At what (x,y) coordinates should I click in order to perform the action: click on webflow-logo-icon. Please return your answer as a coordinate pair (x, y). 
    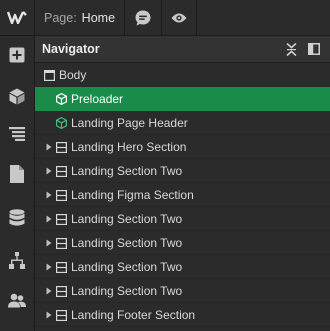
    Looking at the image, I should click on (17, 17).